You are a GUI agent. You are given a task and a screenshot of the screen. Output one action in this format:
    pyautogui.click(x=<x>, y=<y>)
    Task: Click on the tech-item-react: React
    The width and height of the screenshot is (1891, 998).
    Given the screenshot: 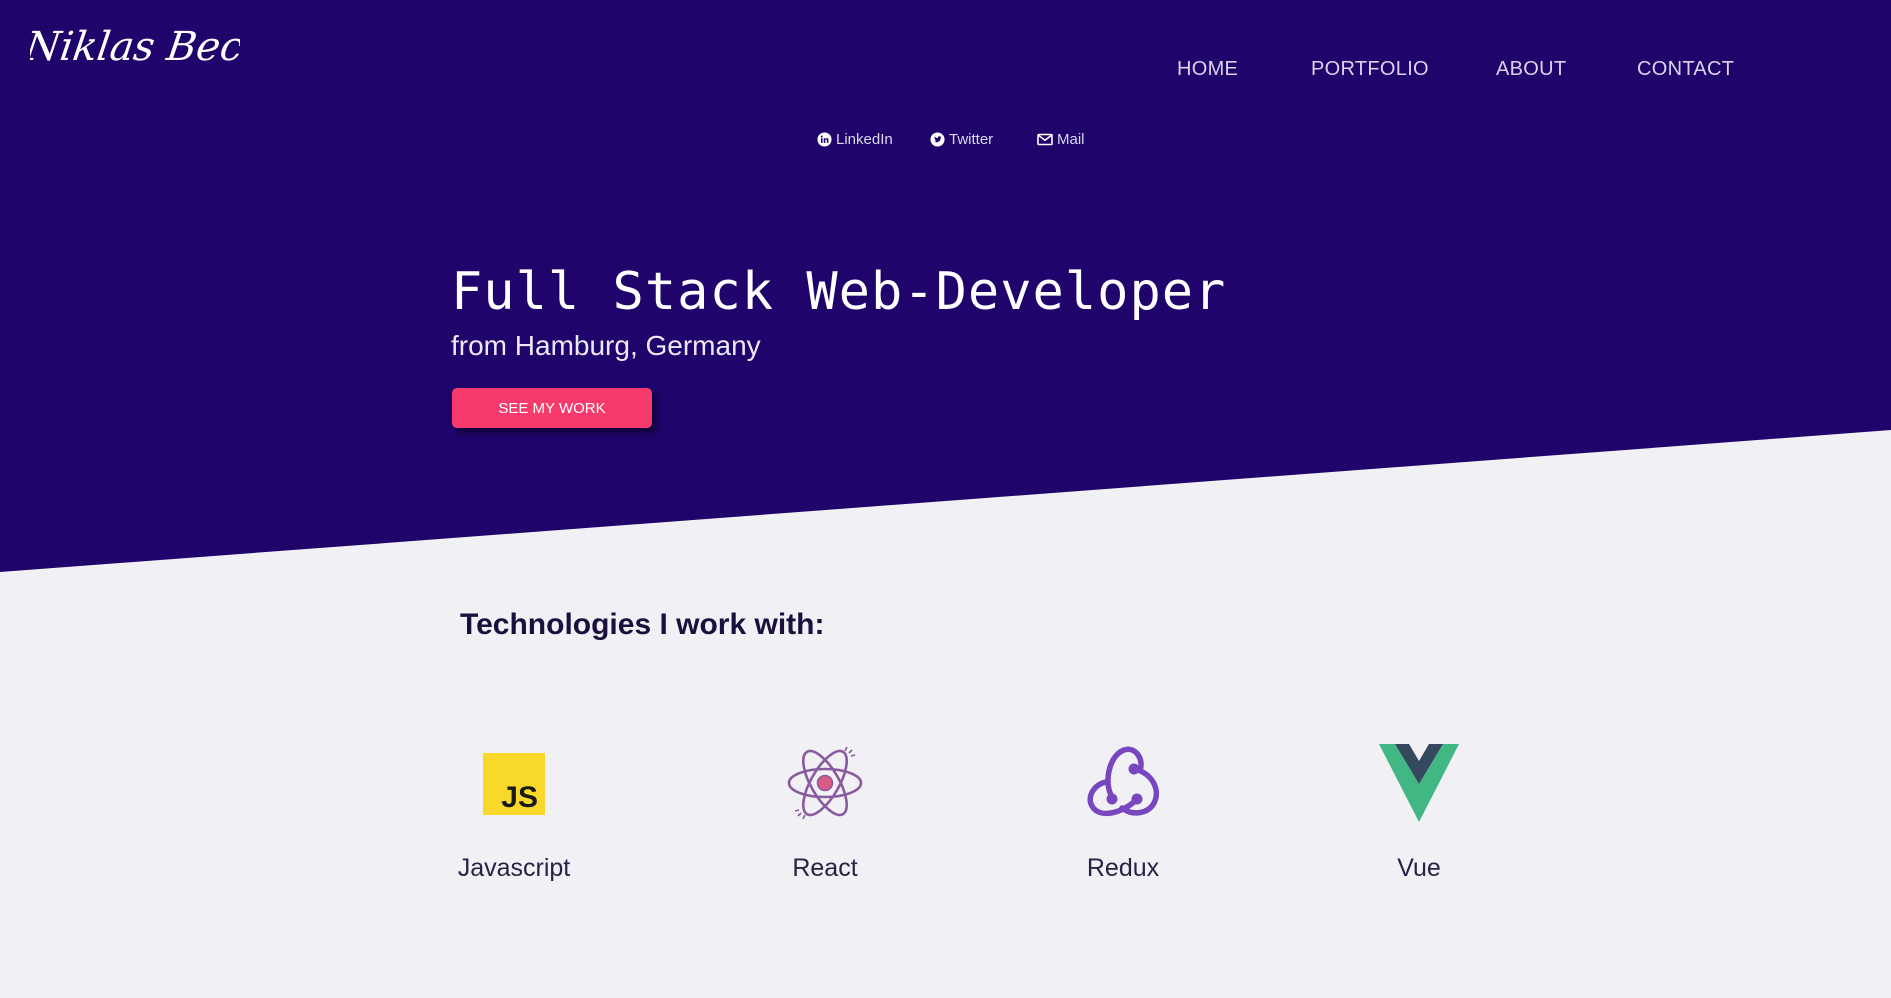 What is the action you would take?
    pyautogui.click(x=825, y=815)
    